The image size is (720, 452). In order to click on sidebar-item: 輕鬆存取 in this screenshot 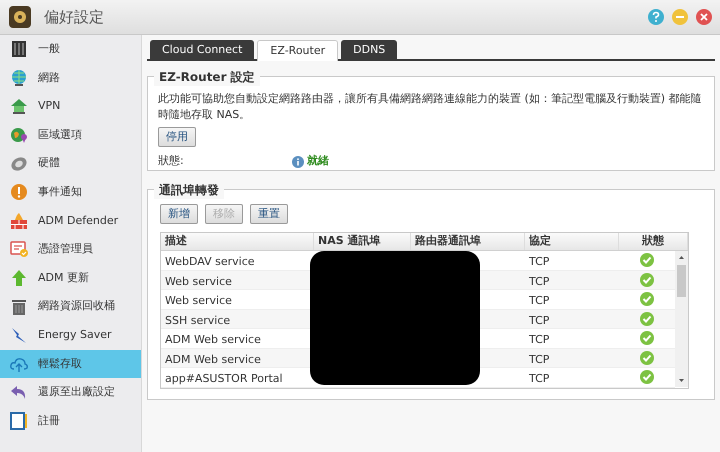, I will do `click(70, 364)`.